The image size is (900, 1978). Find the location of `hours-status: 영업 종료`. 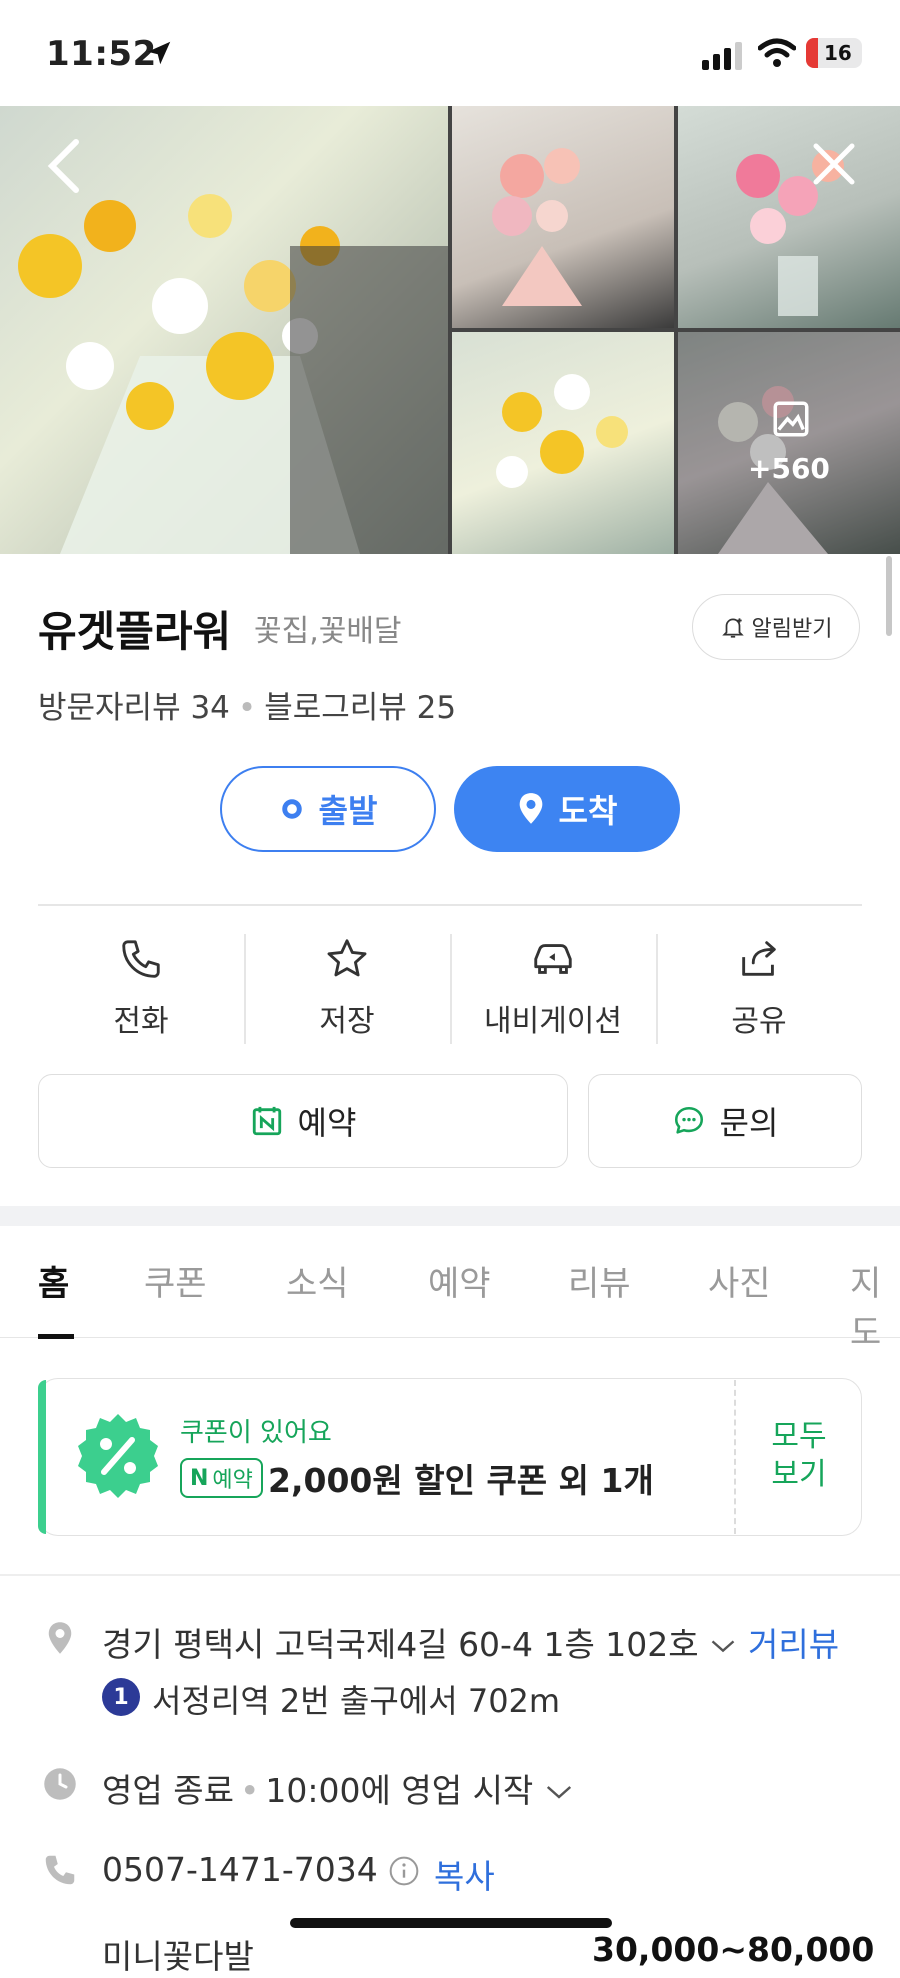

hours-status: 영업 종료 is located at coordinates (168, 1790).